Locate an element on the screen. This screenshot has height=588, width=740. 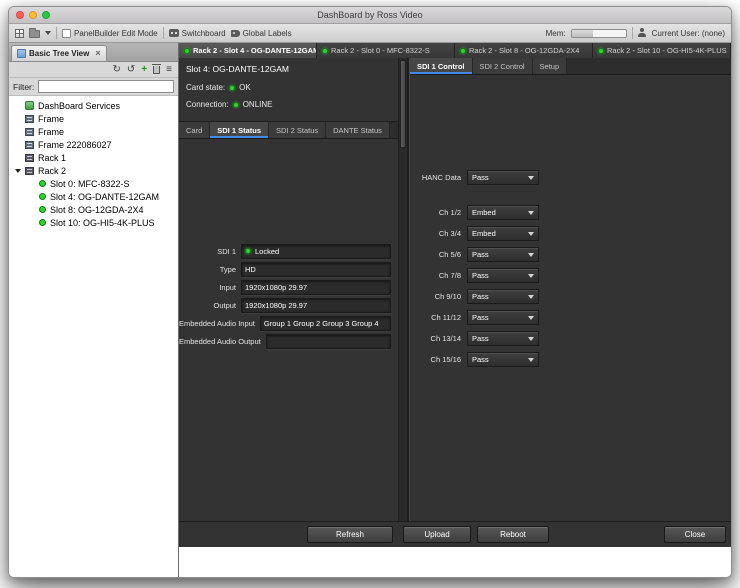
field-label: Embedded Audio Output is located at coordinates (220, 341).